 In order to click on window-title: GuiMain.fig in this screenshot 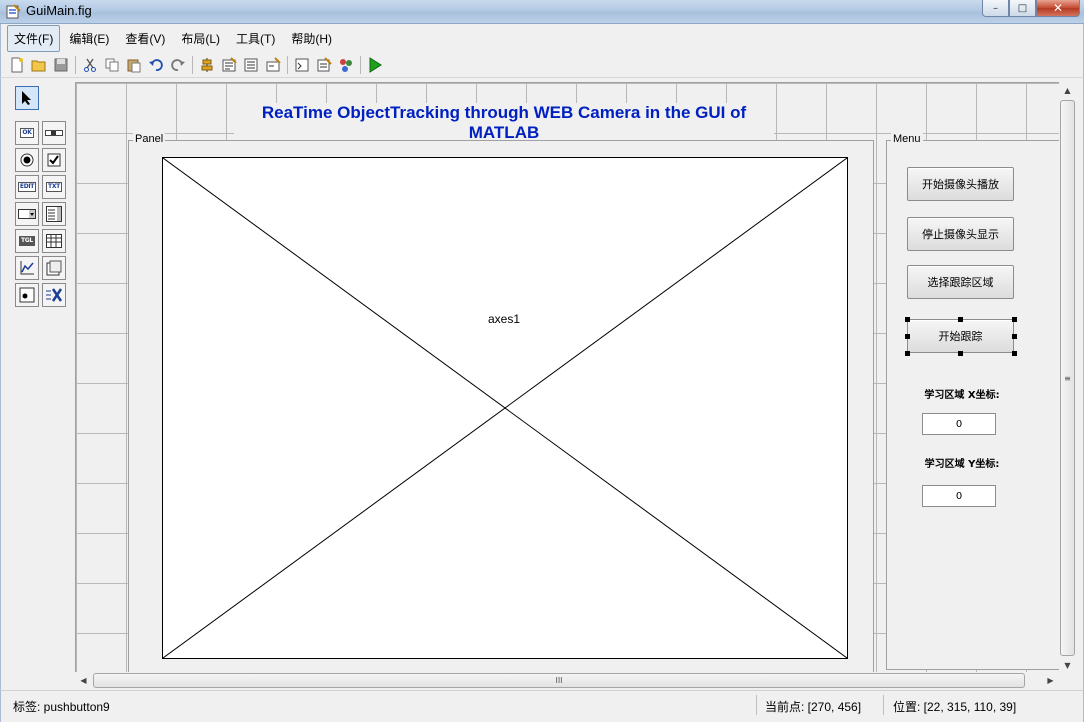, I will do `click(59, 10)`.